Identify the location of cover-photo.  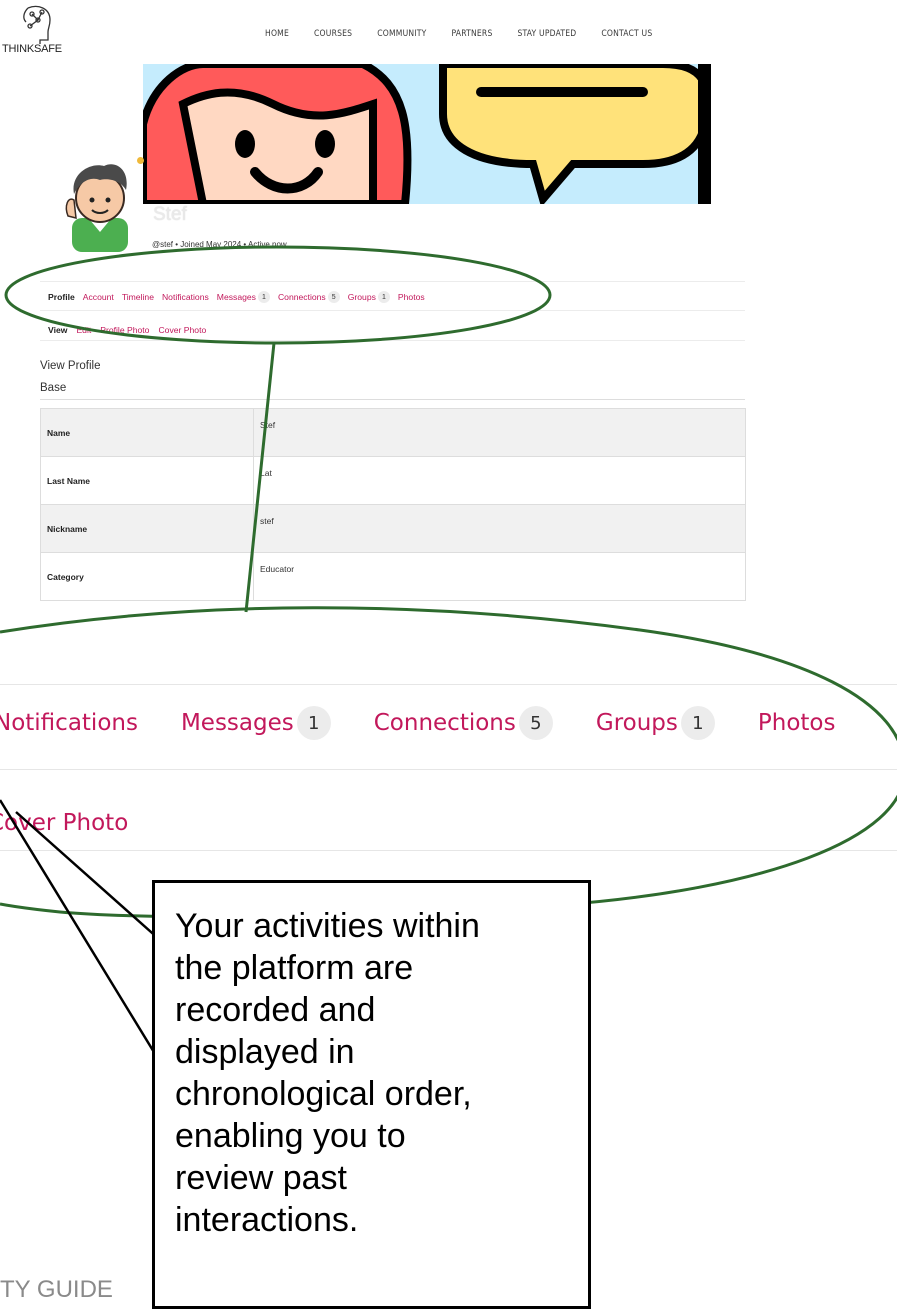
(427, 134).